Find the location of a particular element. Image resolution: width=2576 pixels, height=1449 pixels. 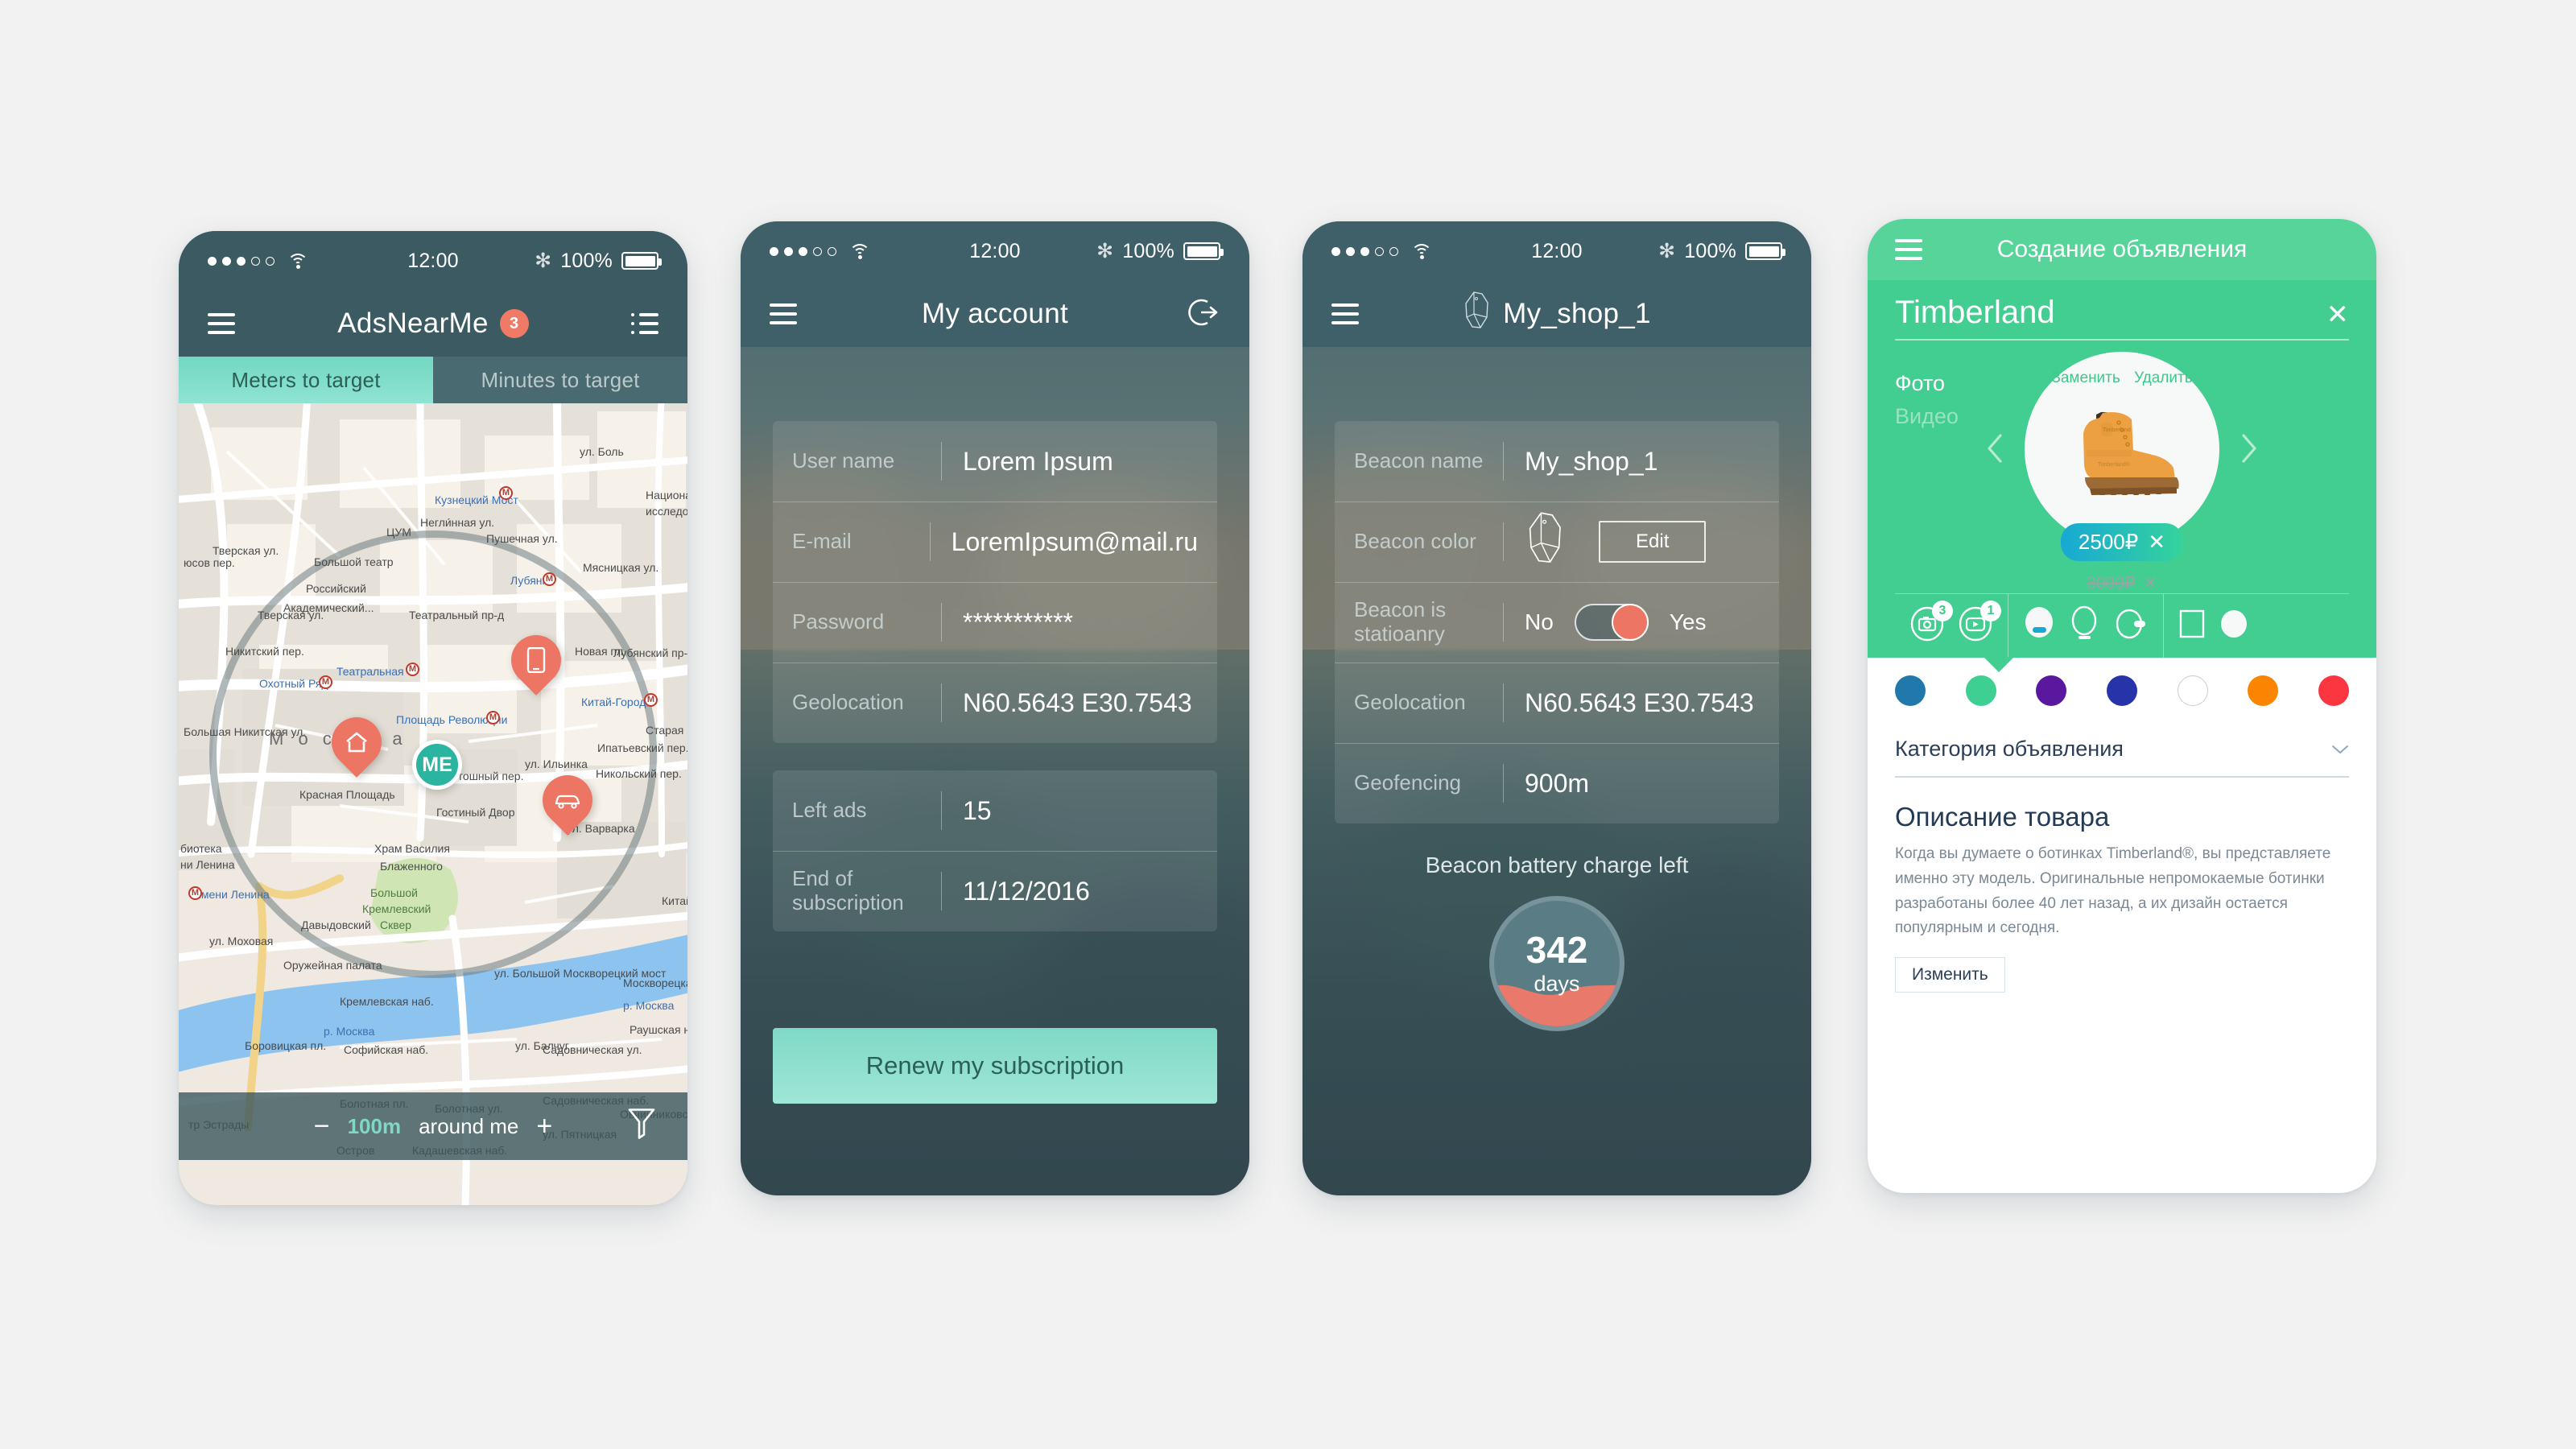

battery-gauge: 342 days is located at coordinates (1556, 964).